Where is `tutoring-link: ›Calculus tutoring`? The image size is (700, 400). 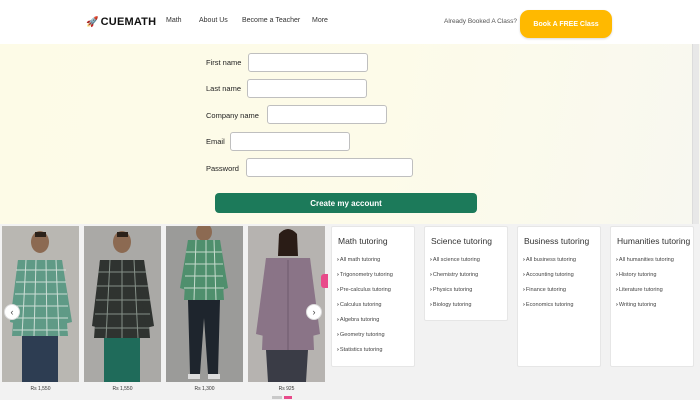
tutoring-link: ›Calculus tutoring is located at coordinates (365, 309).